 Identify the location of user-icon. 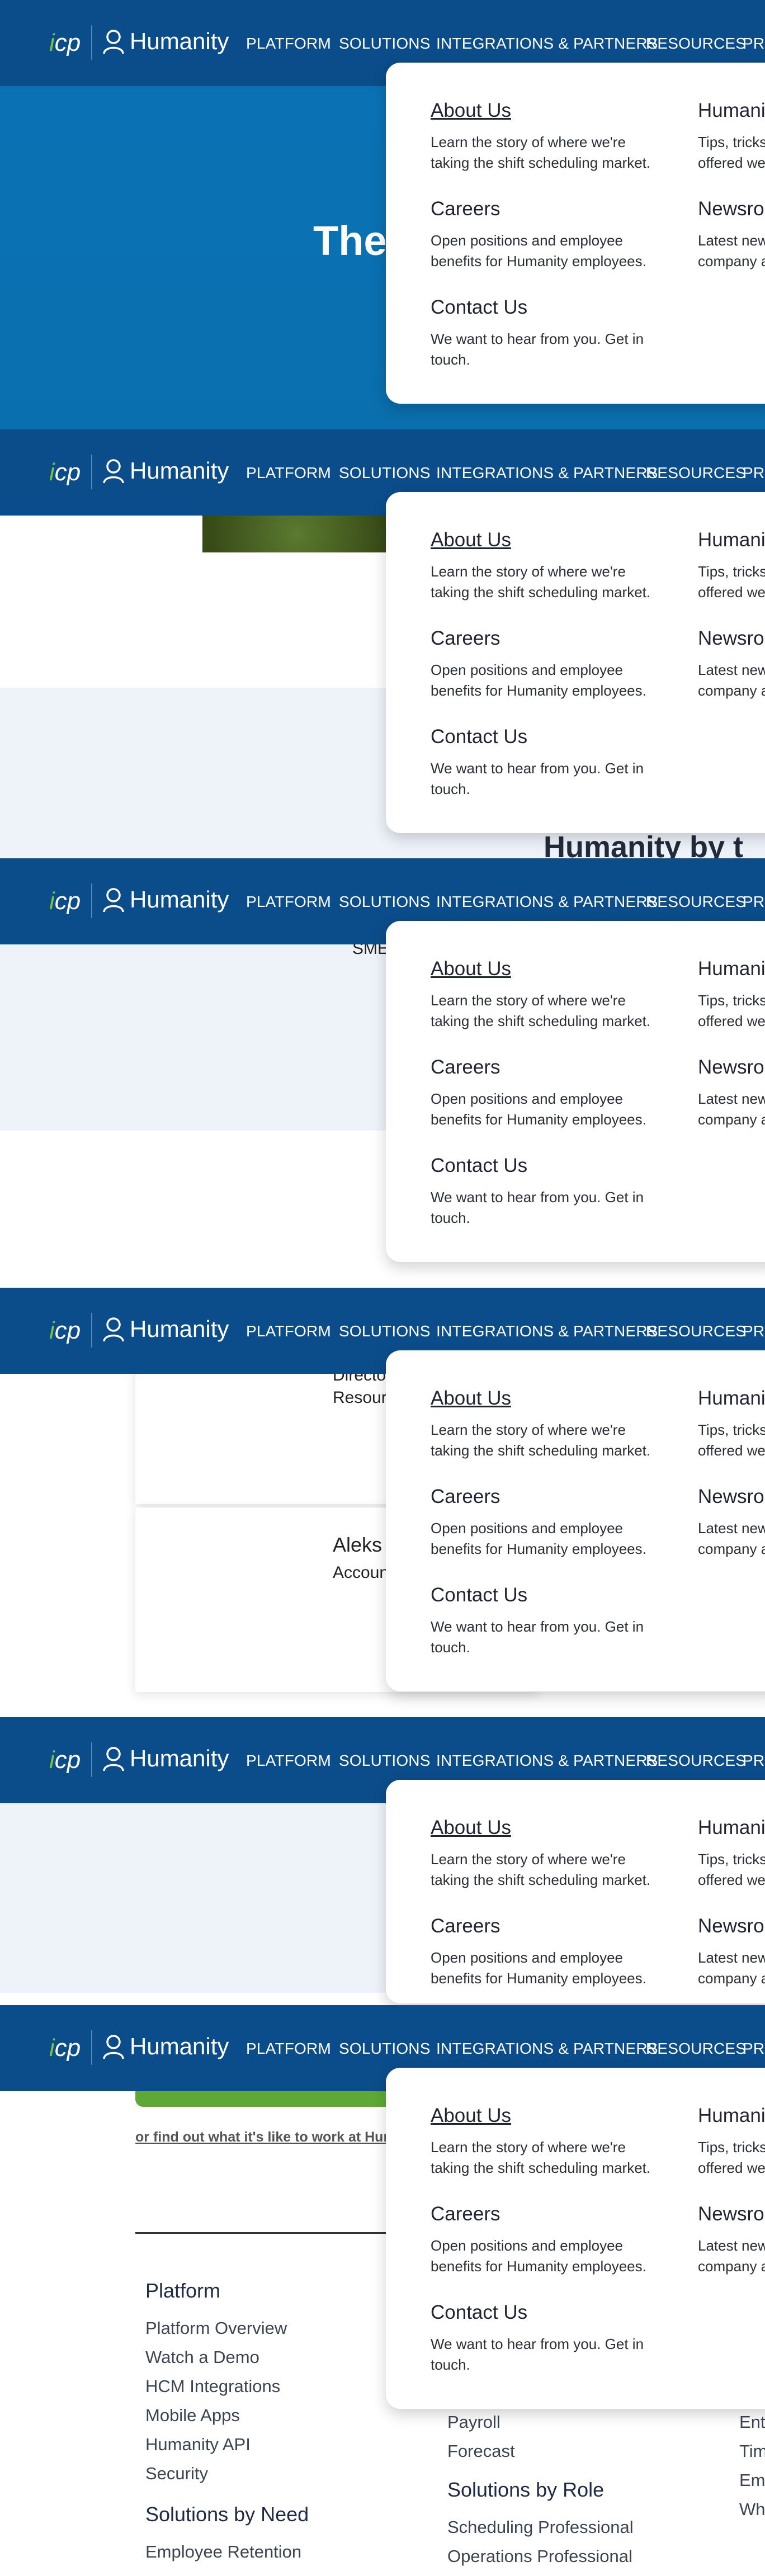
(113, 900).